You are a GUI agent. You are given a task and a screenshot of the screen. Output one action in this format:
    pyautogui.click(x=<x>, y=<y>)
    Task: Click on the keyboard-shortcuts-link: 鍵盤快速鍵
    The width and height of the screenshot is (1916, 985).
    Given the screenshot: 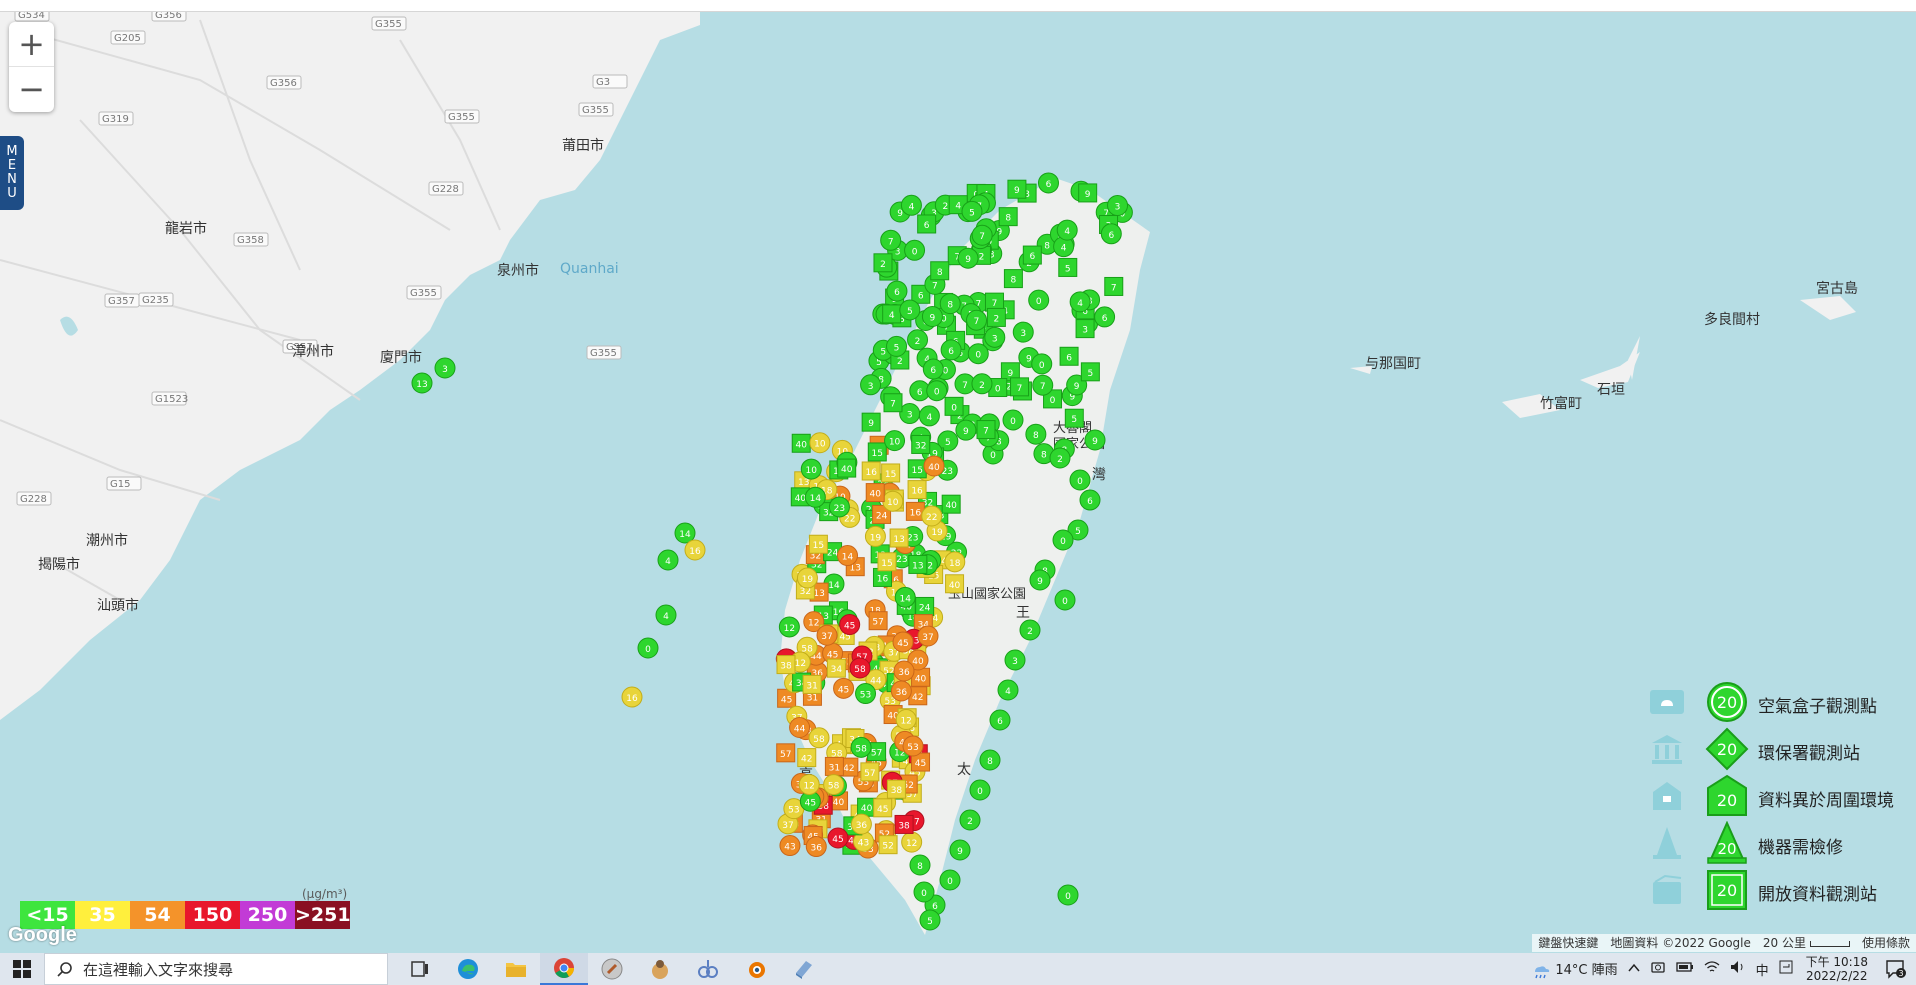 What is the action you would take?
    pyautogui.click(x=1568, y=943)
    